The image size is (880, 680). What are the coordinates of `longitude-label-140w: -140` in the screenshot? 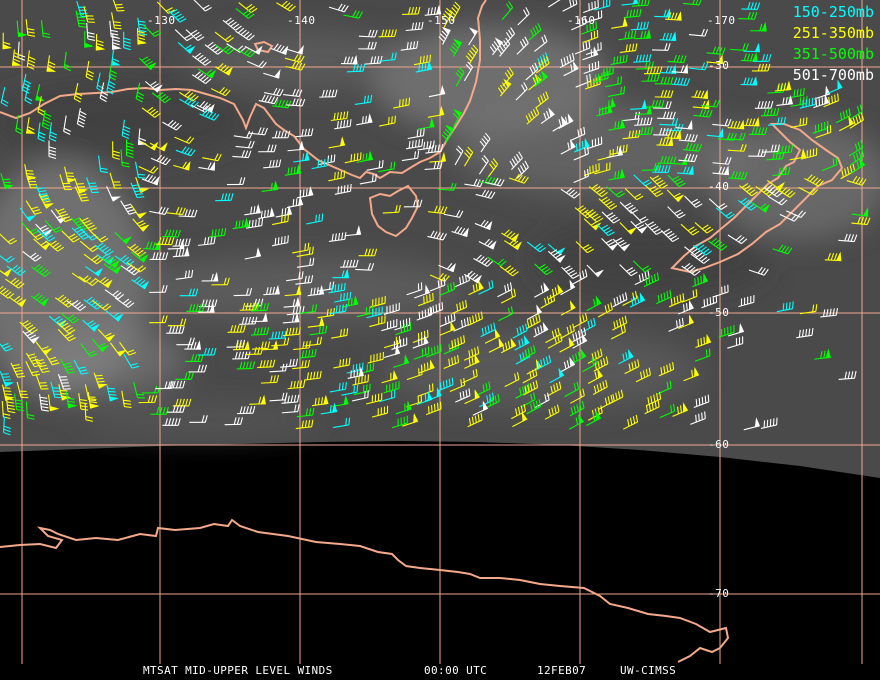 It's located at (301, 20).